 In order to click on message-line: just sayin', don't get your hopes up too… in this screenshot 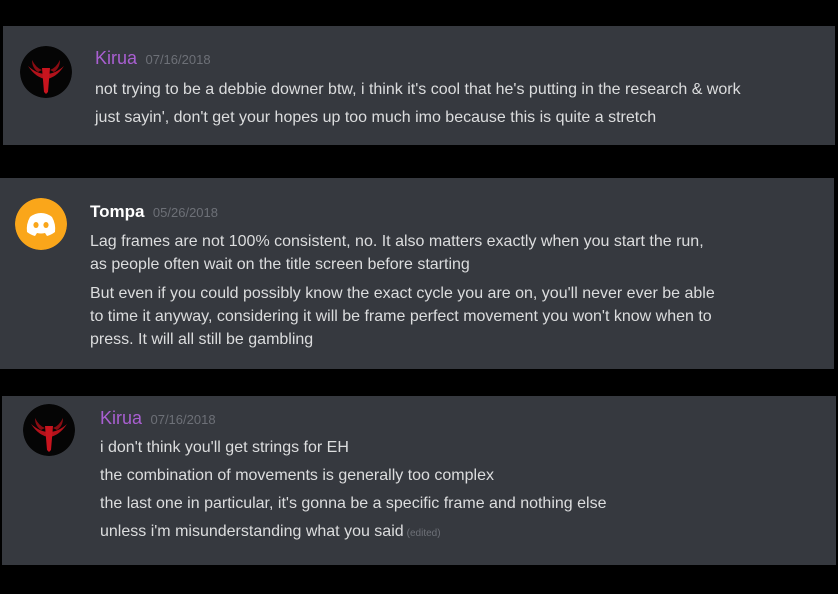, I will do `click(376, 117)`.